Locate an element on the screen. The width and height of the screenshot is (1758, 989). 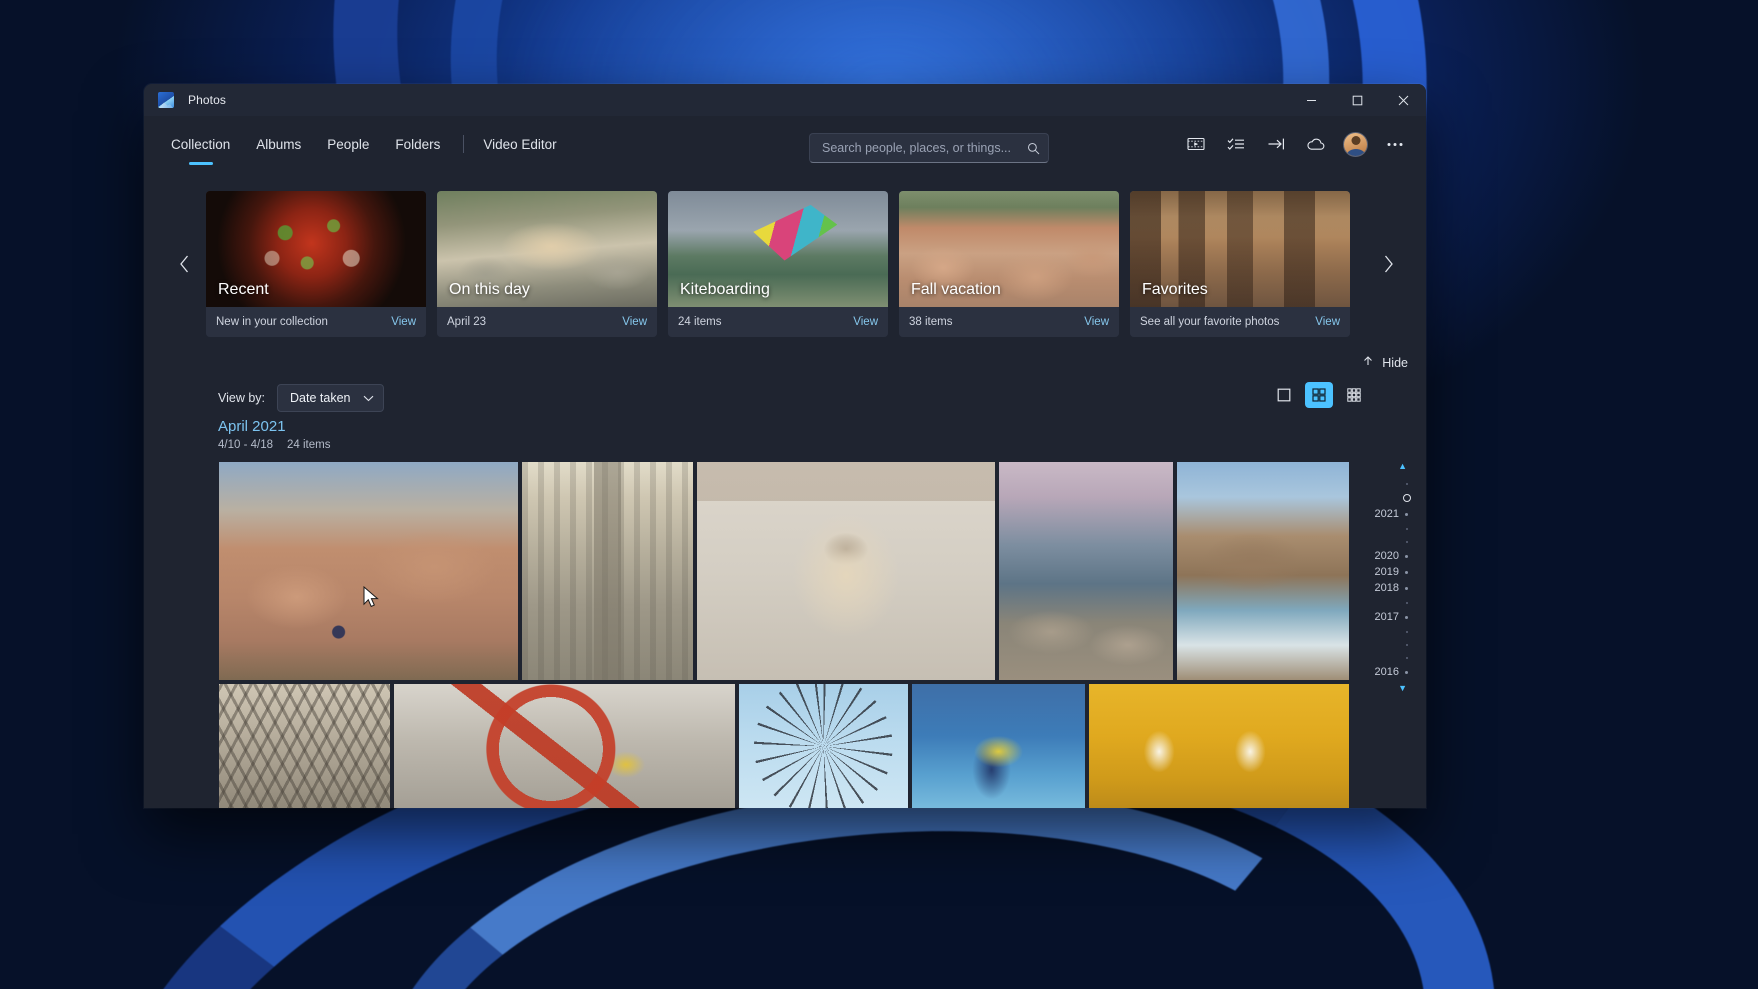
card-view-link-kiteboarding: View is located at coordinates (865, 322).